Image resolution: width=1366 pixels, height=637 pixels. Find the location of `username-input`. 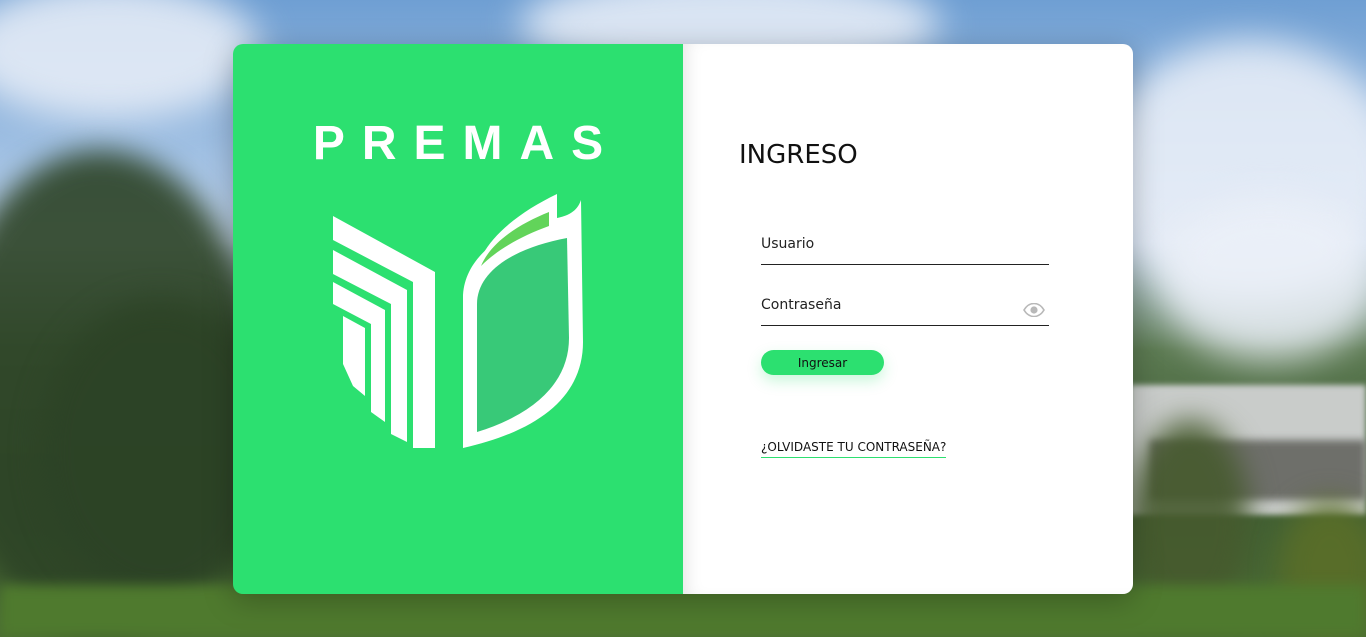

username-input is located at coordinates (886, 244).